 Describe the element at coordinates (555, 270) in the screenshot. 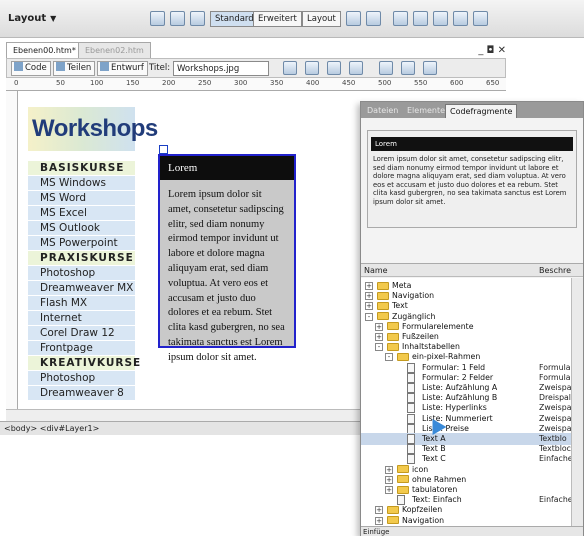

I see `column-description-header: Beschre` at that location.